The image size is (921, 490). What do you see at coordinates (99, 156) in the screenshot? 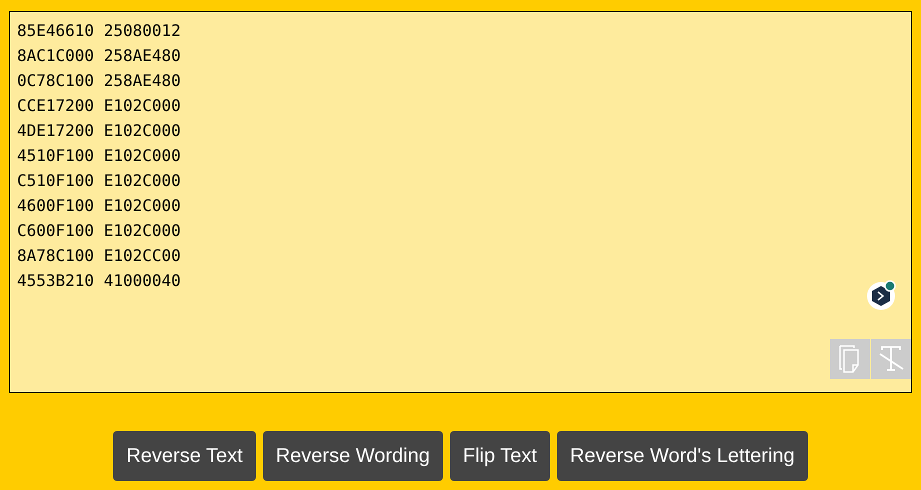
I see `text-line: 4510F100 E102C000` at bounding box center [99, 156].